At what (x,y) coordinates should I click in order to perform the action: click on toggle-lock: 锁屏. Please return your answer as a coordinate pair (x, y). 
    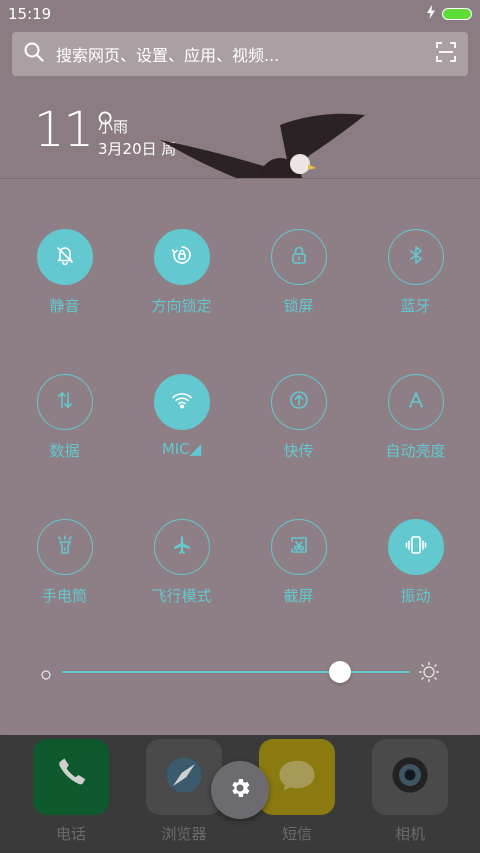
    Looking at the image, I should click on (298, 272).